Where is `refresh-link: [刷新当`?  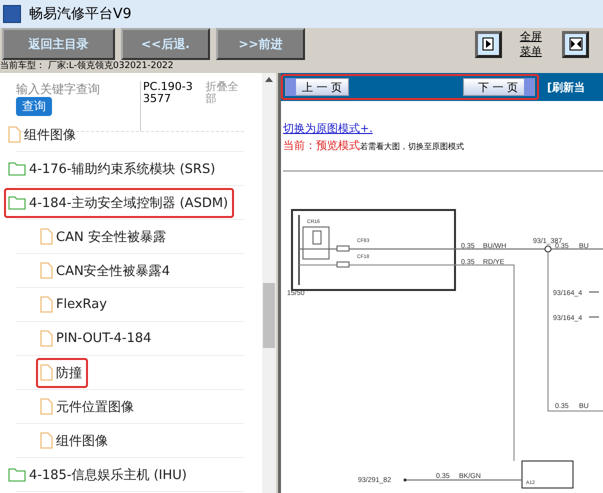
refresh-link: [刷新当 is located at coordinates (566, 87).